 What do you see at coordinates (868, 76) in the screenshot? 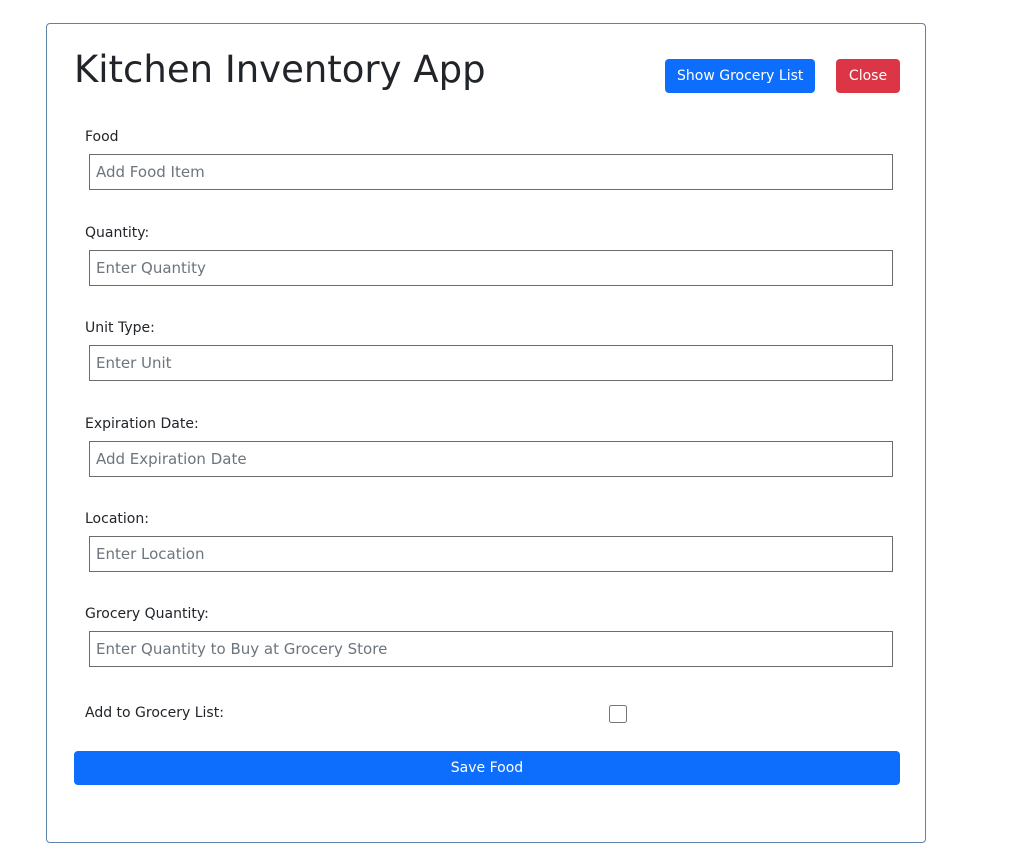
I see `close-button: Close` at bounding box center [868, 76].